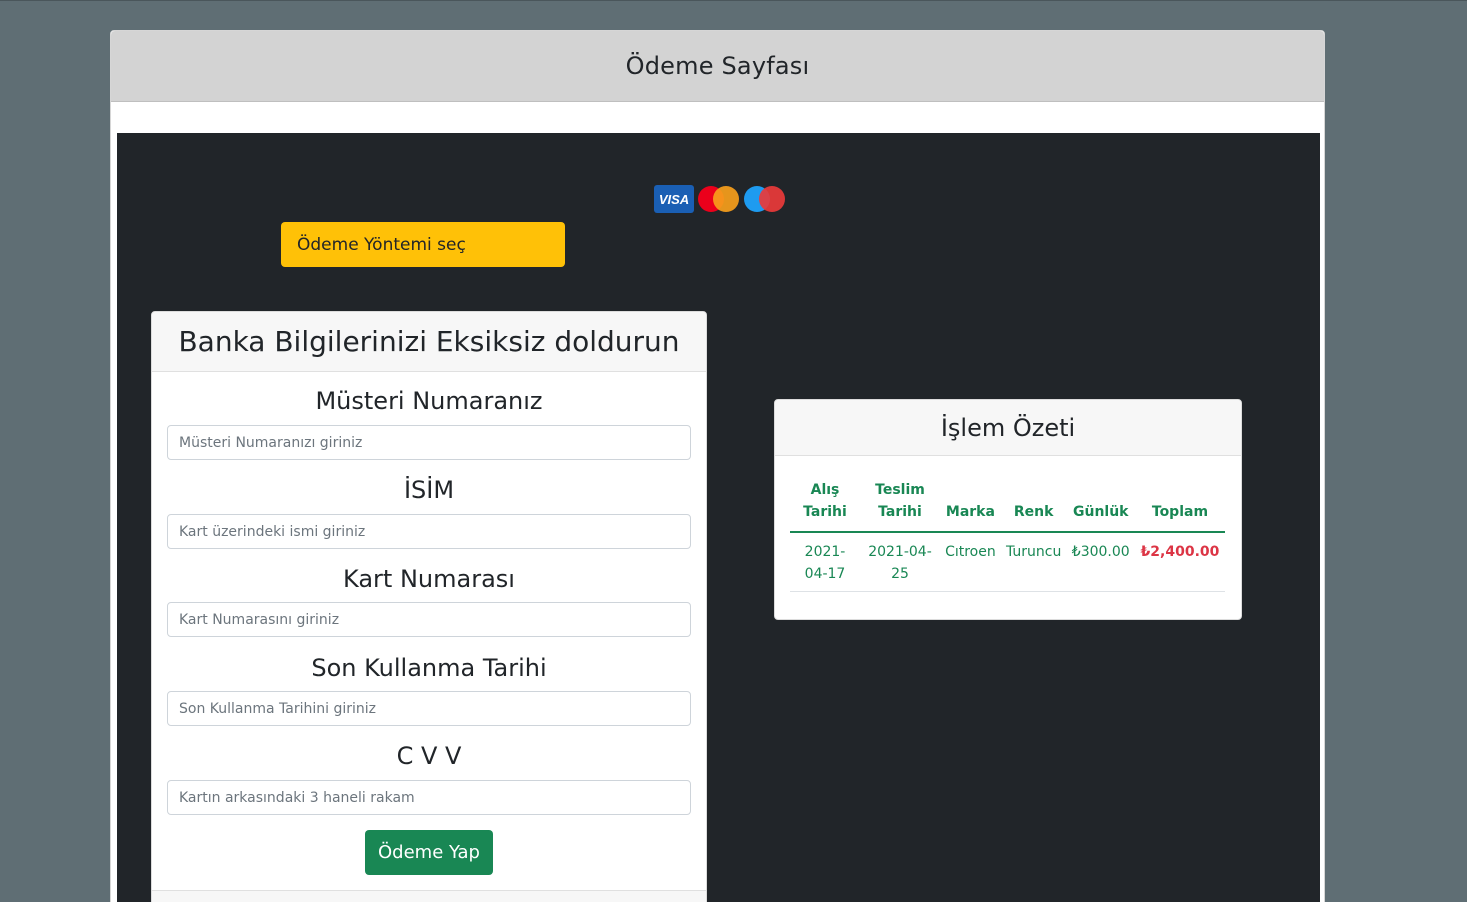 Image resolution: width=1467 pixels, height=902 pixels. I want to click on bank-card-header: Banka Bilgilerinizi Eksiksiz doldurun, so click(429, 342).